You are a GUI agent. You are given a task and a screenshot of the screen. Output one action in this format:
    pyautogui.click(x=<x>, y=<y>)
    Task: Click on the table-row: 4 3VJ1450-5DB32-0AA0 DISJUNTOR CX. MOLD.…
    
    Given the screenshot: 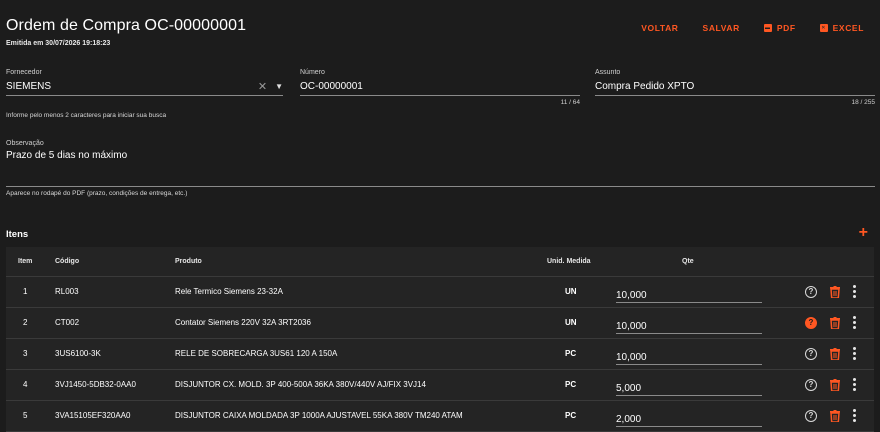 What is the action you would take?
    pyautogui.click(x=440, y=385)
    